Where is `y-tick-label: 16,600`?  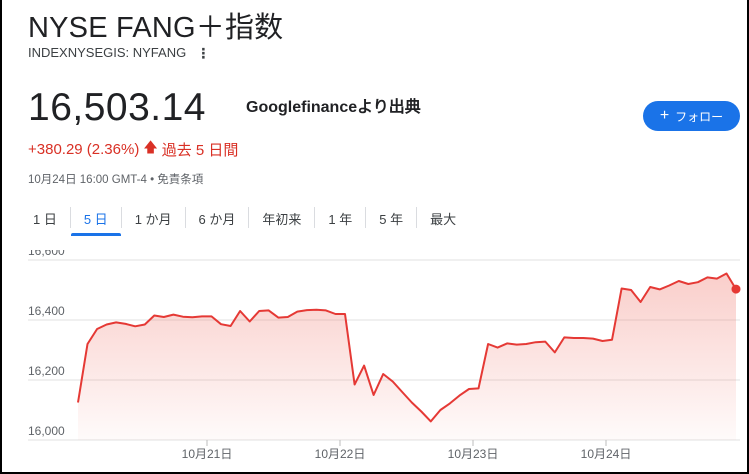 y-tick-label: 16,600 is located at coordinates (46, 254).